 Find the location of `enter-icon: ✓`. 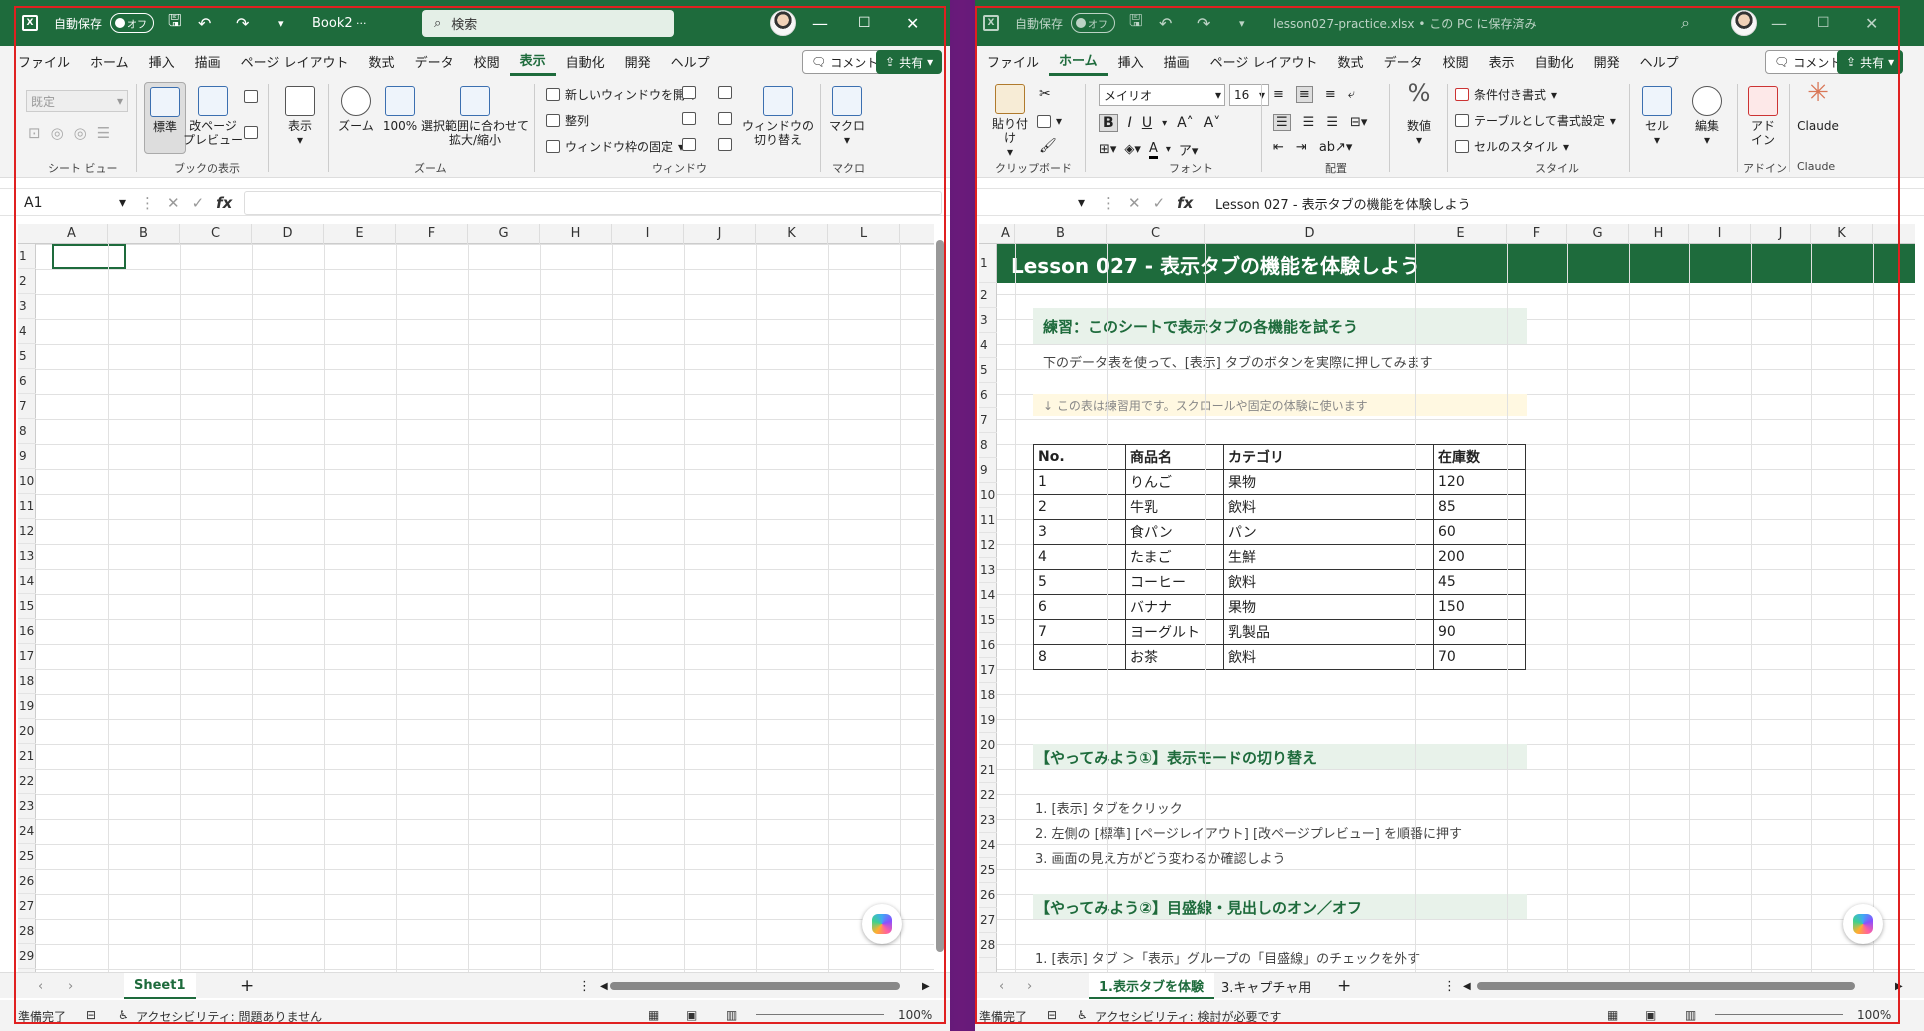

enter-icon: ✓ is located at coordinates (198, 203).